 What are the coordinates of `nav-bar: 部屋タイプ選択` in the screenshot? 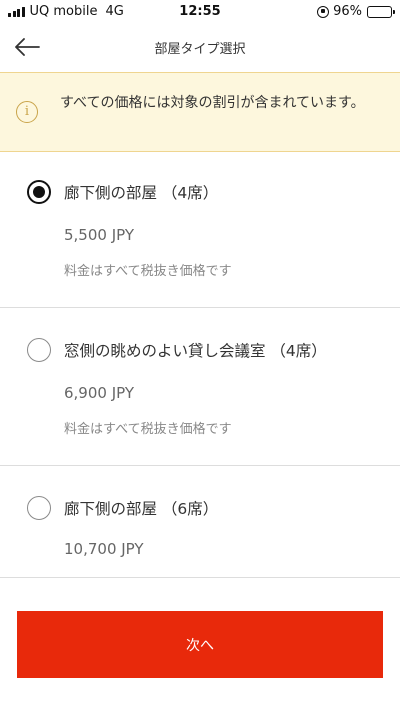 It's located at (200, 47).